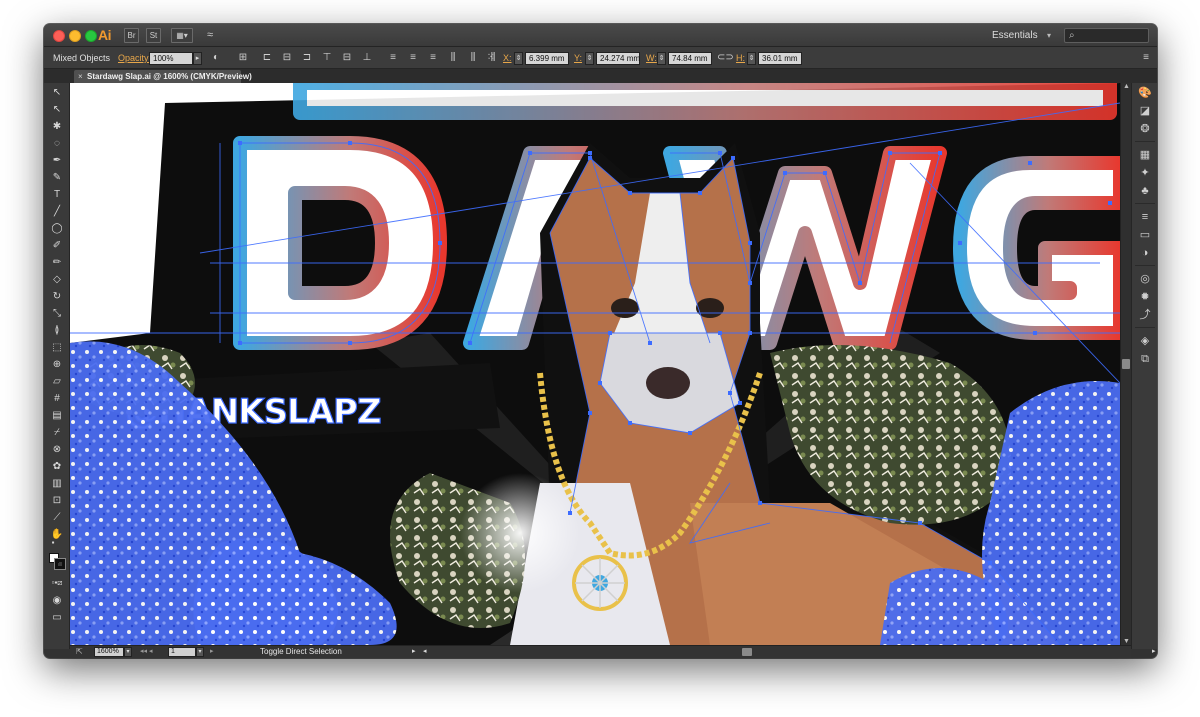 The height and width of the screenshot is (717, 1200). Describe the element at coordinates (1049, 36) in the screenshot. I see `chevron-down-icon: ▾` at that location.